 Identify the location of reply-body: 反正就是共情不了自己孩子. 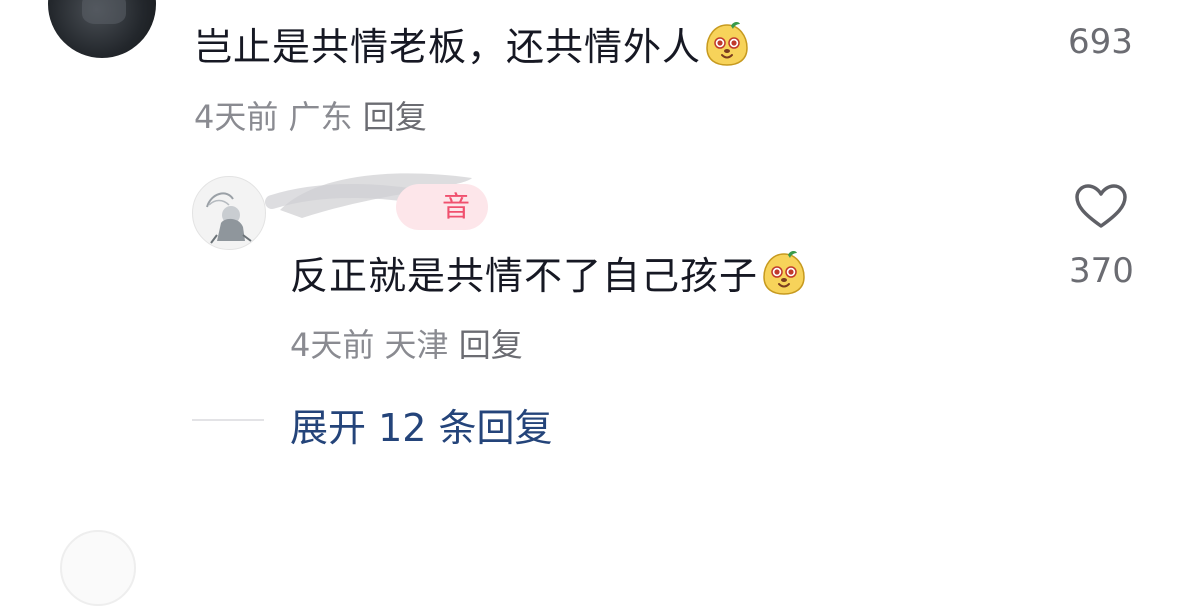
(524, 276).